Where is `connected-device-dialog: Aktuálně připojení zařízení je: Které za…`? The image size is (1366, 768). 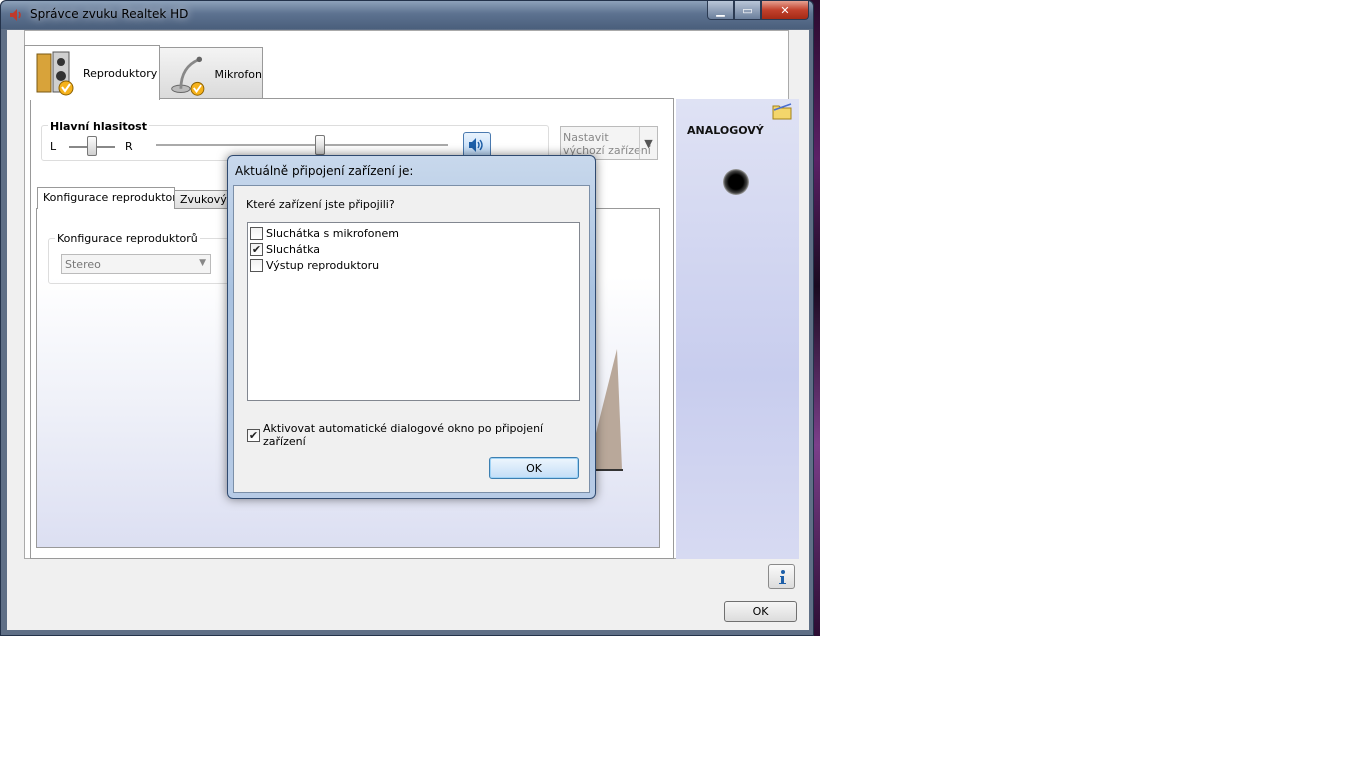 connected-device-dialog: Aktuálně připojení zařízení je: Které za… is located at coordinates (411, 327).